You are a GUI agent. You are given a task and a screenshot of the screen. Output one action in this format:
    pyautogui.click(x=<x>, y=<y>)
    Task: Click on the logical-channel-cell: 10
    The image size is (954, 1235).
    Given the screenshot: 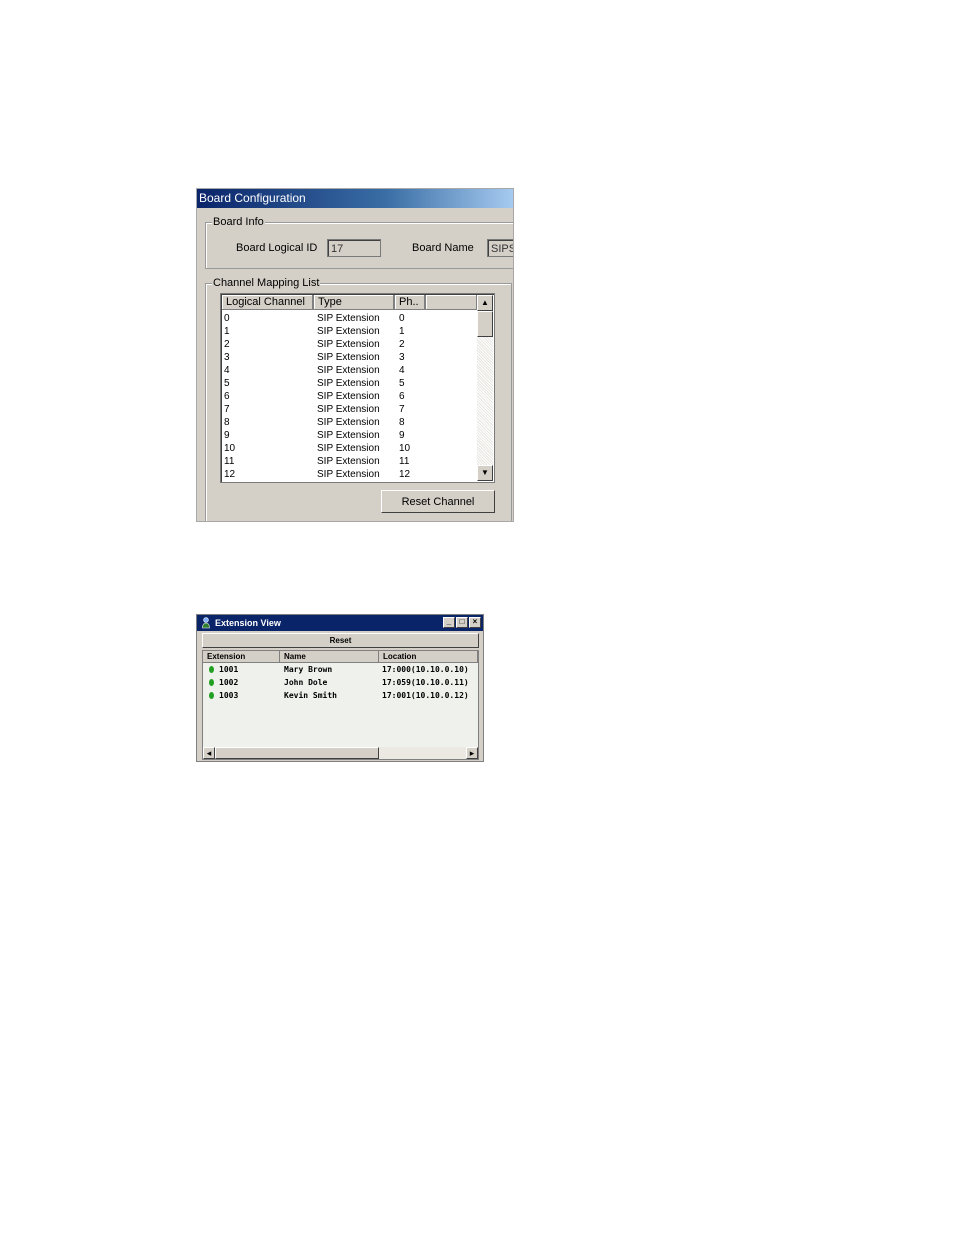 What is the action you would take?
    pyautogui.click(x=230, y=448)
    